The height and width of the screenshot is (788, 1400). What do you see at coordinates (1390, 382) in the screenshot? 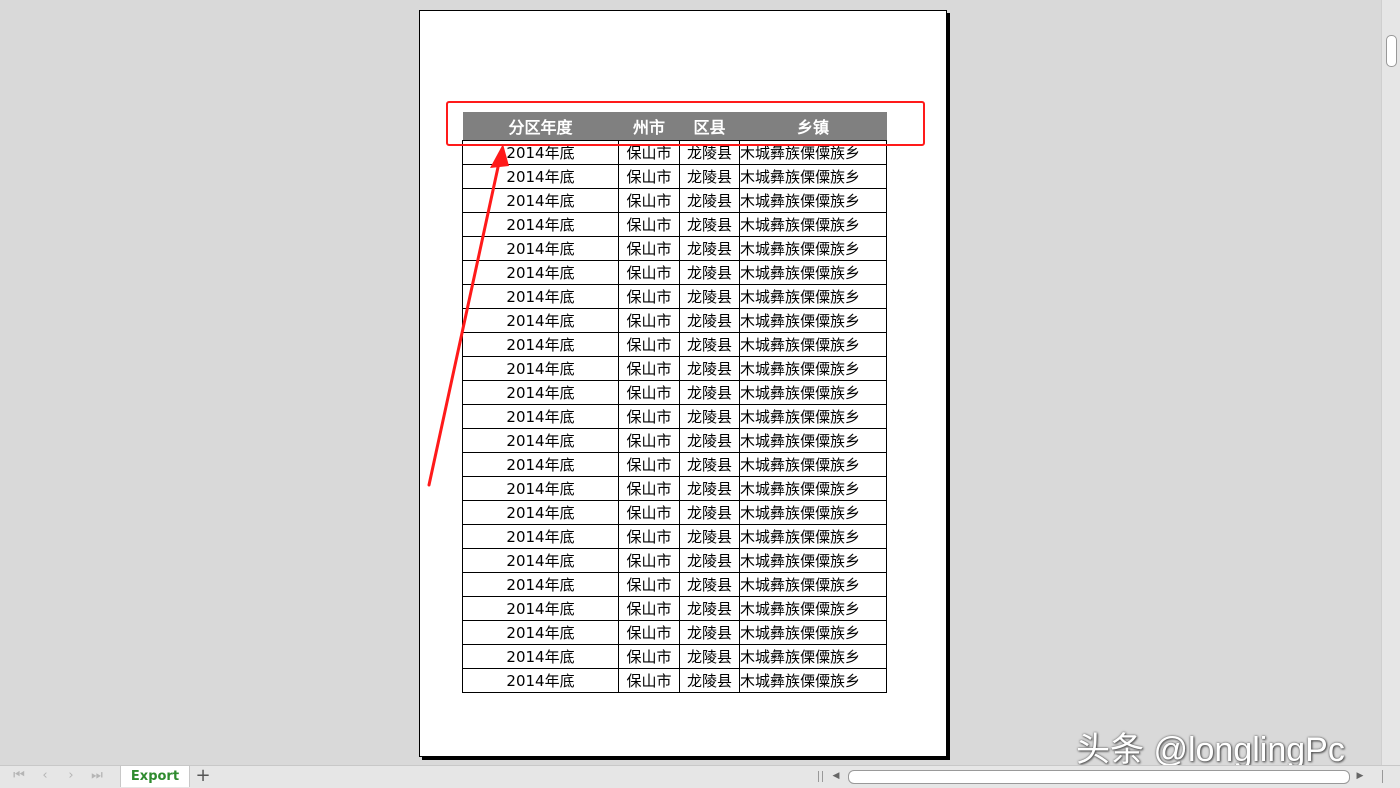
I see `vertical-scrollbar` at bounding box center [1390, 382].